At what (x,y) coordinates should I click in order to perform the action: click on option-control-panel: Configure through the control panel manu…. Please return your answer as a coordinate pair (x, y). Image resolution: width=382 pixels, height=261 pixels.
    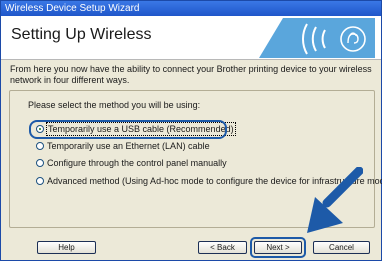
    Looking at the image, I should click on (131, 163).